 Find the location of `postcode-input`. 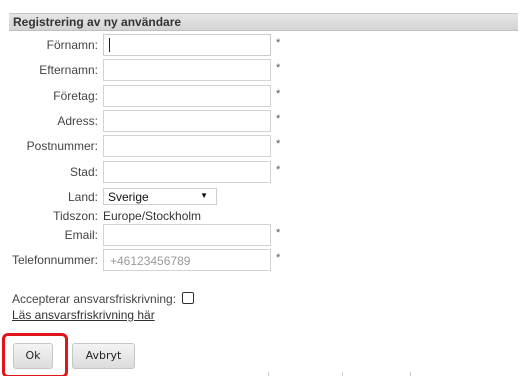

postcode-input is located at coordinates (187, 146).